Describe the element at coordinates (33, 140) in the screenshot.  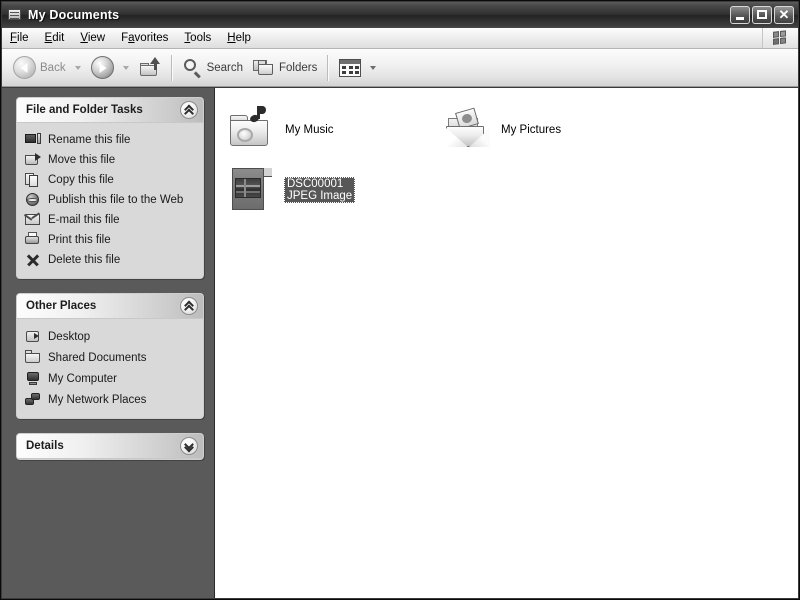
I see `rename-icon` at that location.